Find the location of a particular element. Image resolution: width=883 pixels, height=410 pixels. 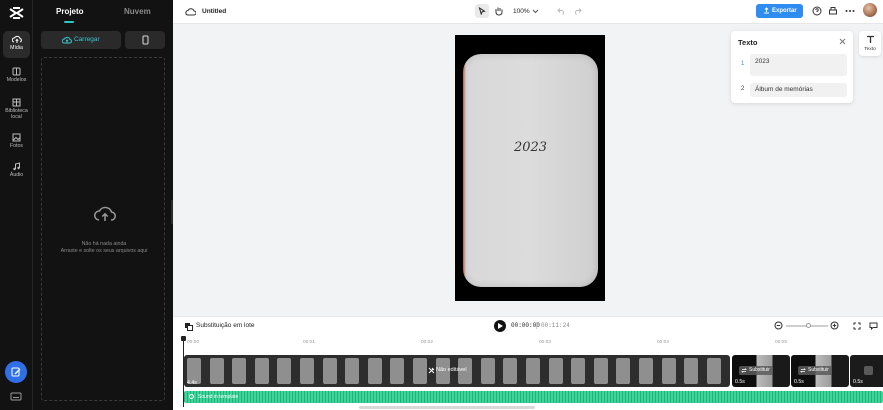

ruler-tick: 00:01 is located at coordinates (309, 342).